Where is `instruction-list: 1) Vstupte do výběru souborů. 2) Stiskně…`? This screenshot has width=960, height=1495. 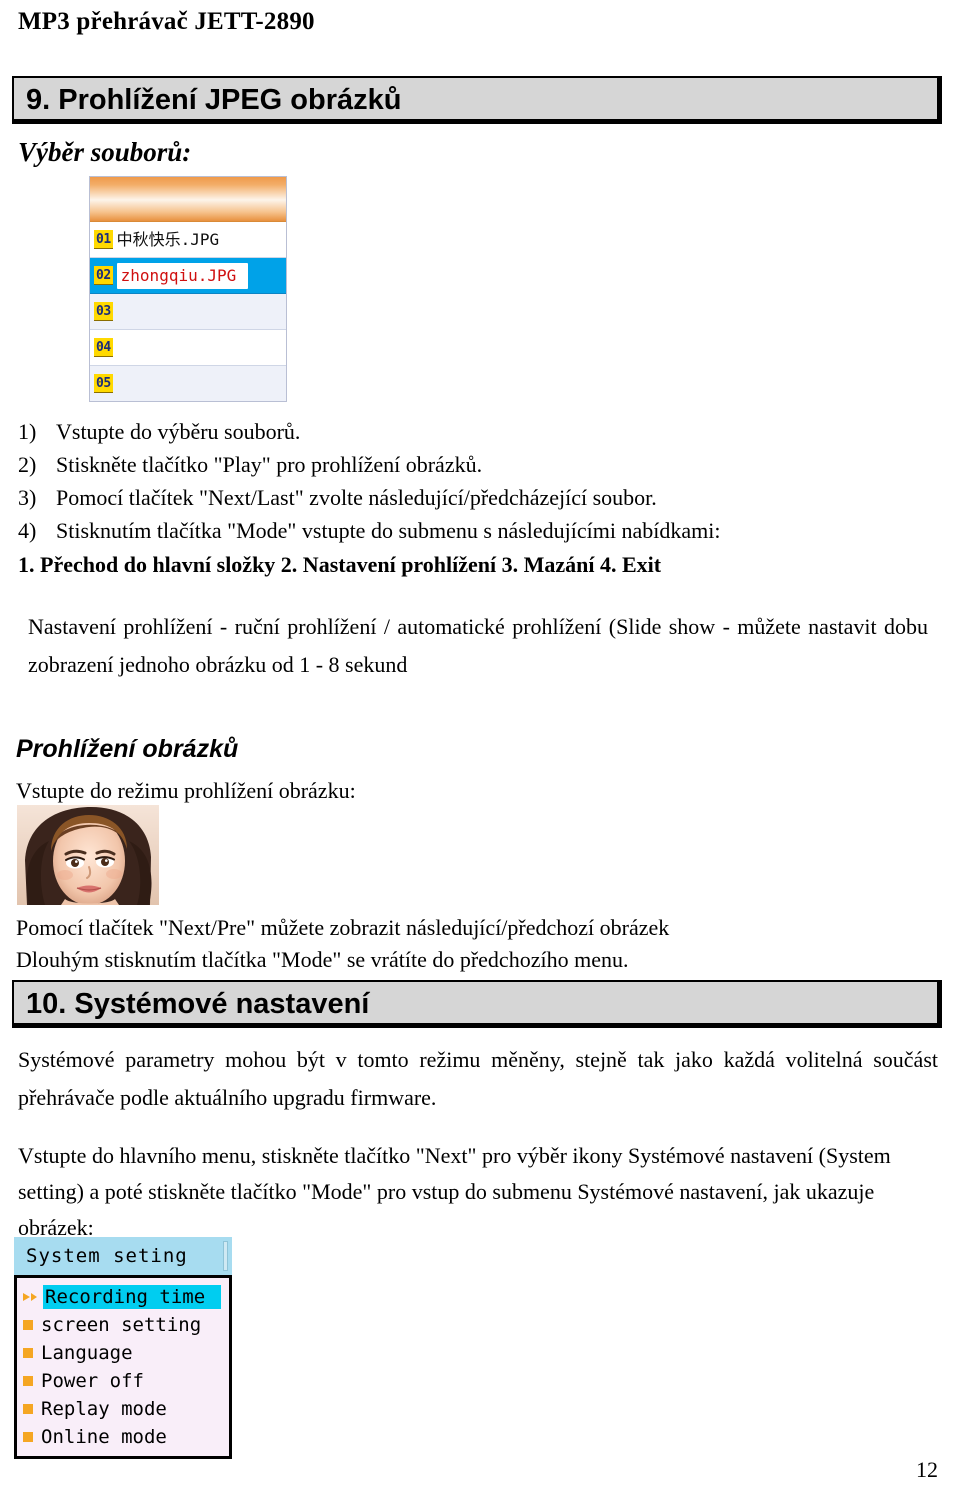
instruction-list: 1) Vstupte do výběru souborů. 2) Stiskně… is located at coordinates (478, 498).